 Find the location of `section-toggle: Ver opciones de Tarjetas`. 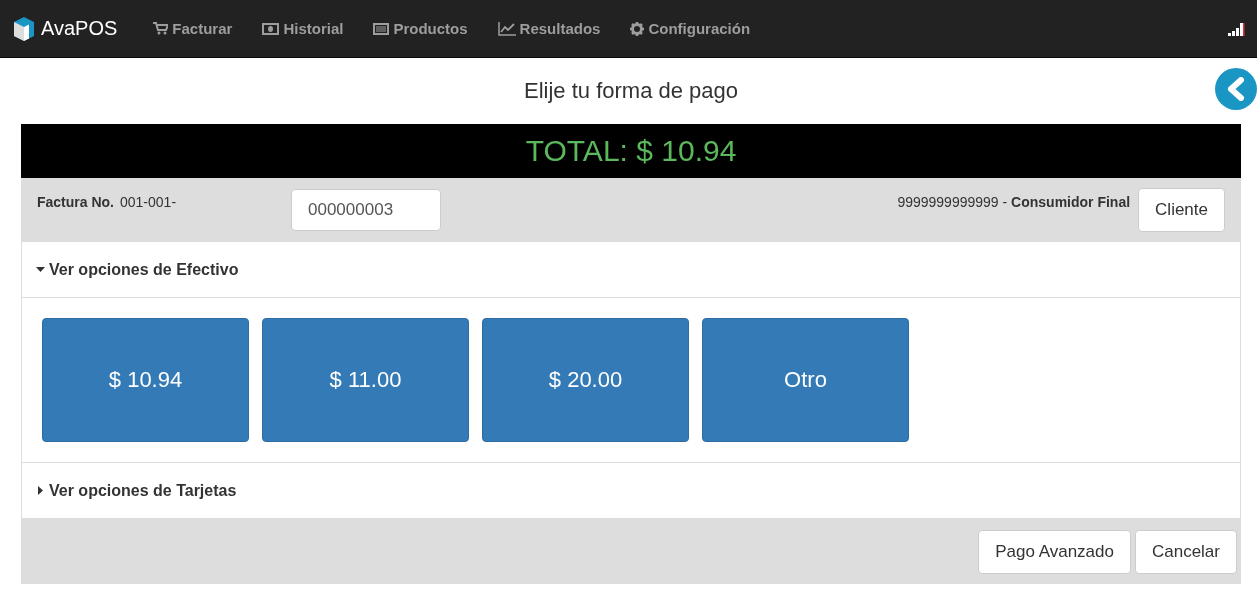

section-toggle: Ver opciones de Tarjetas is located at coordinates (631, 490).